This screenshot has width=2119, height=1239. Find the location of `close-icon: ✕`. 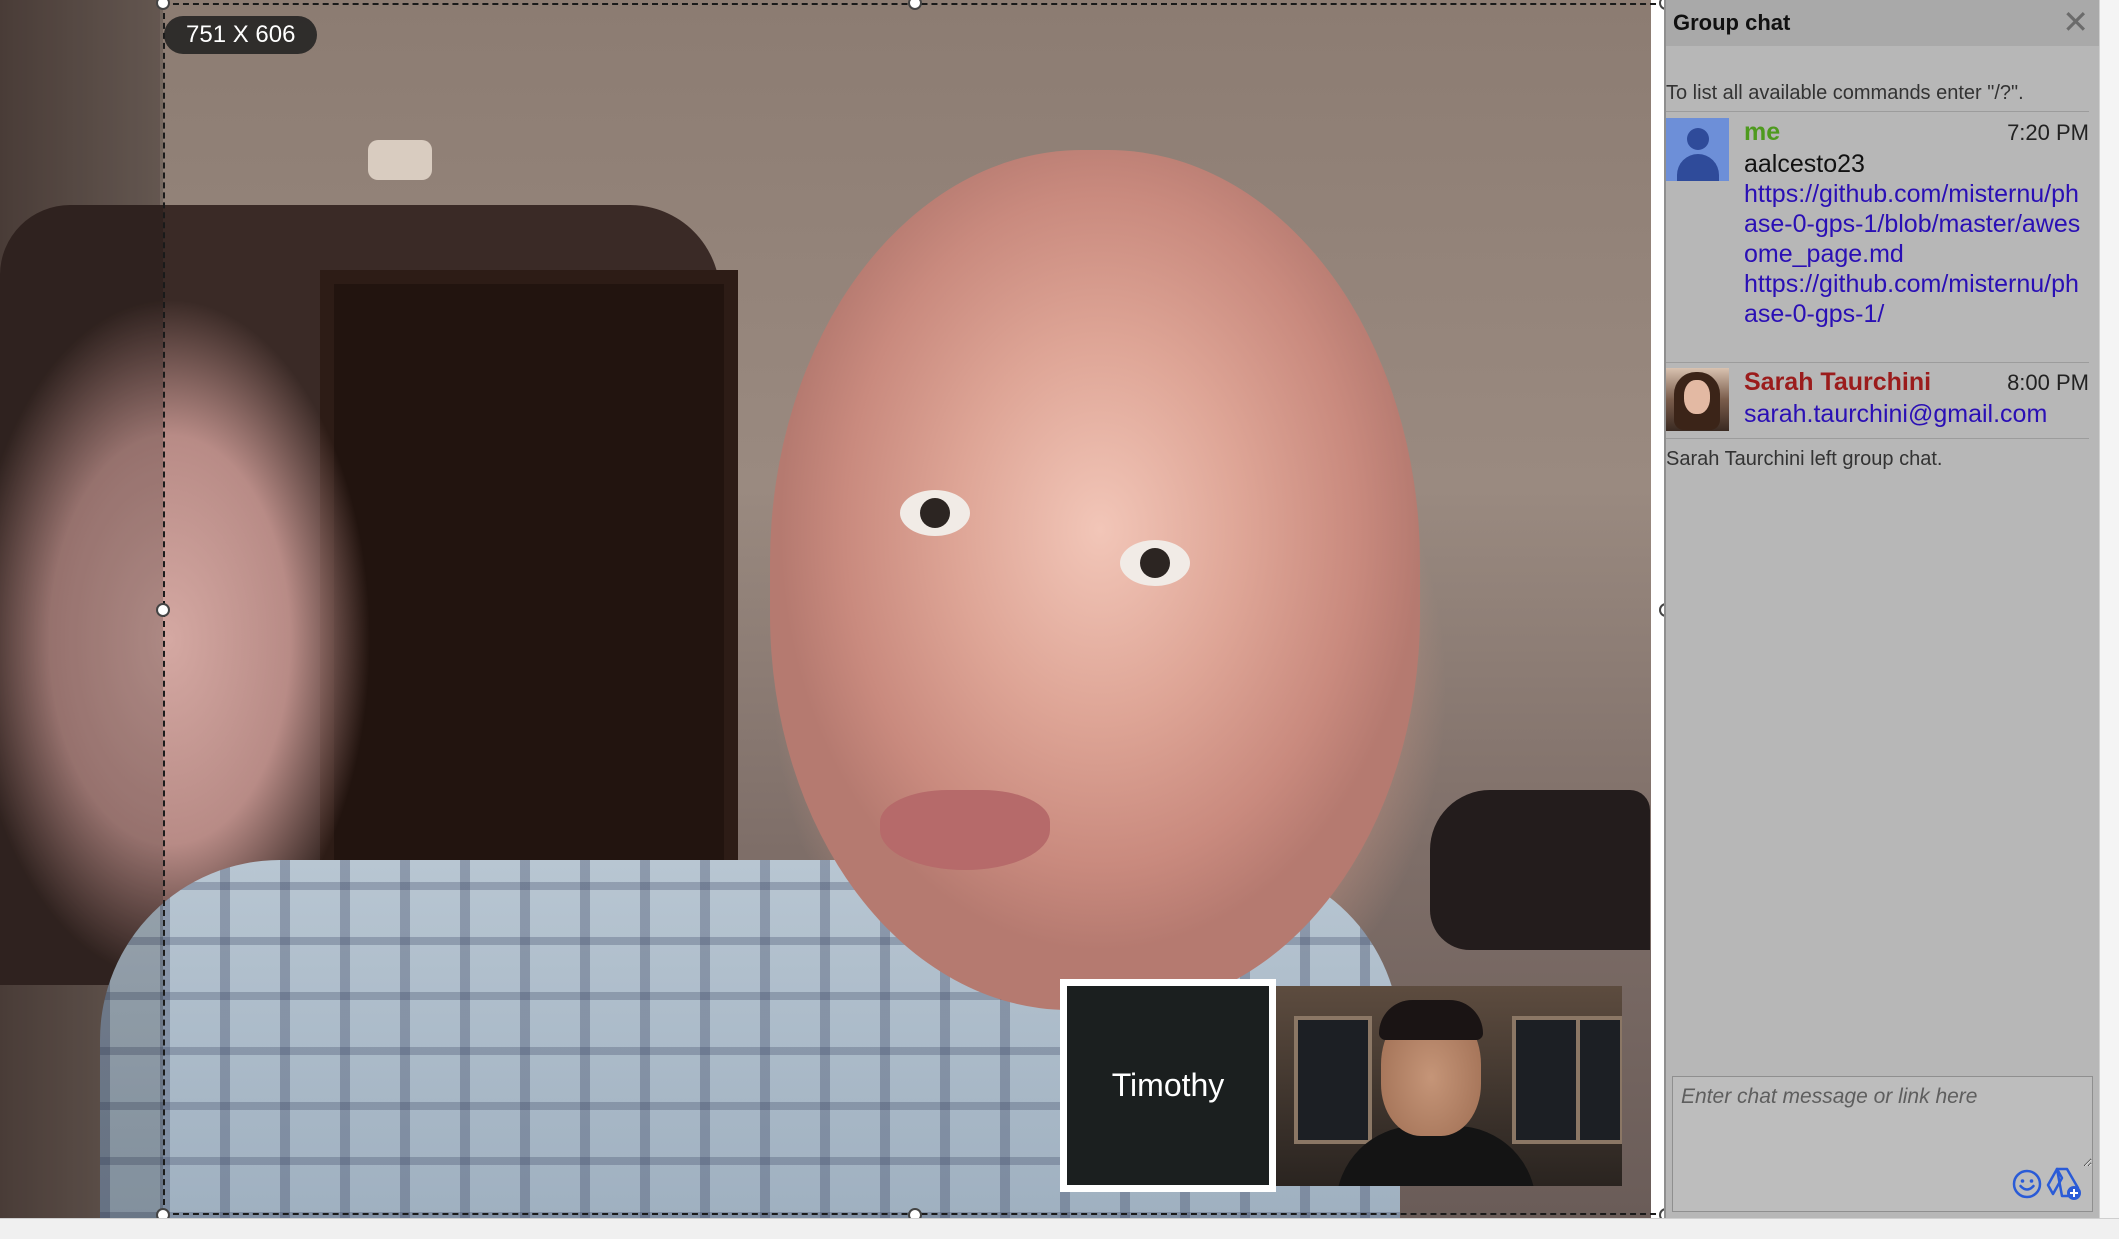

close-icon: ✕ is located at coordinates (2075, 22).